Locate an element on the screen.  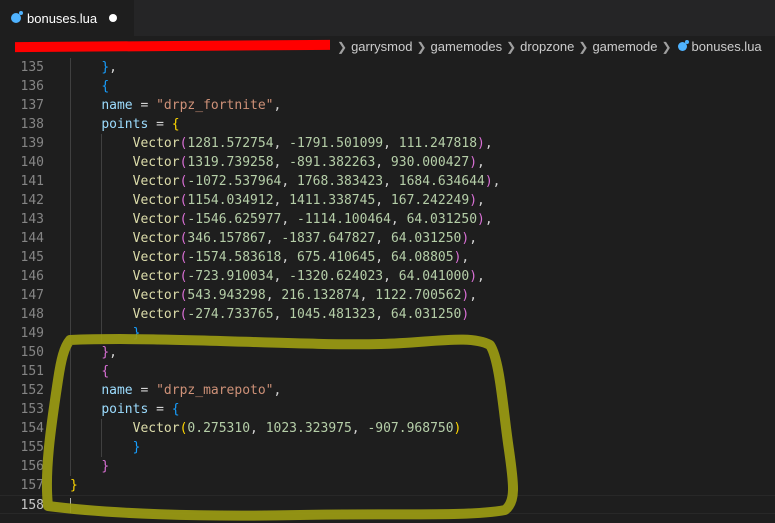
tab-bonuses-lua: bonuses.lua is located at coordinates (67, 18).